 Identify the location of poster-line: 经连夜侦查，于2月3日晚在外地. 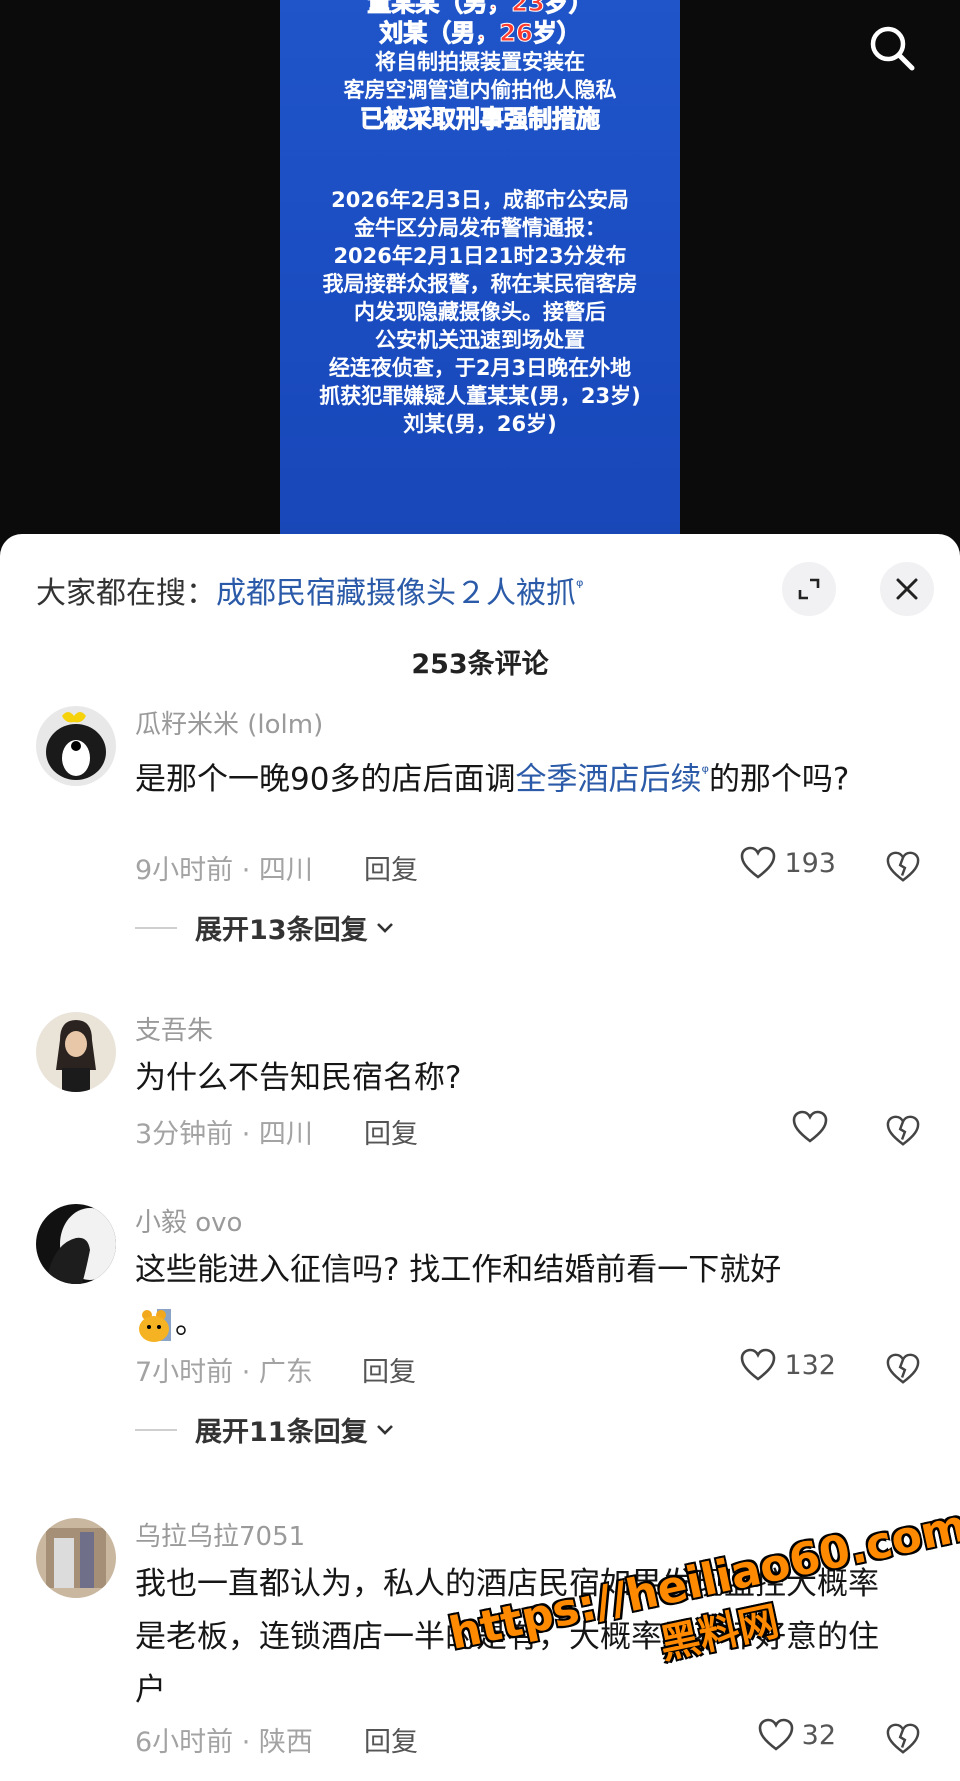
(480, 368).